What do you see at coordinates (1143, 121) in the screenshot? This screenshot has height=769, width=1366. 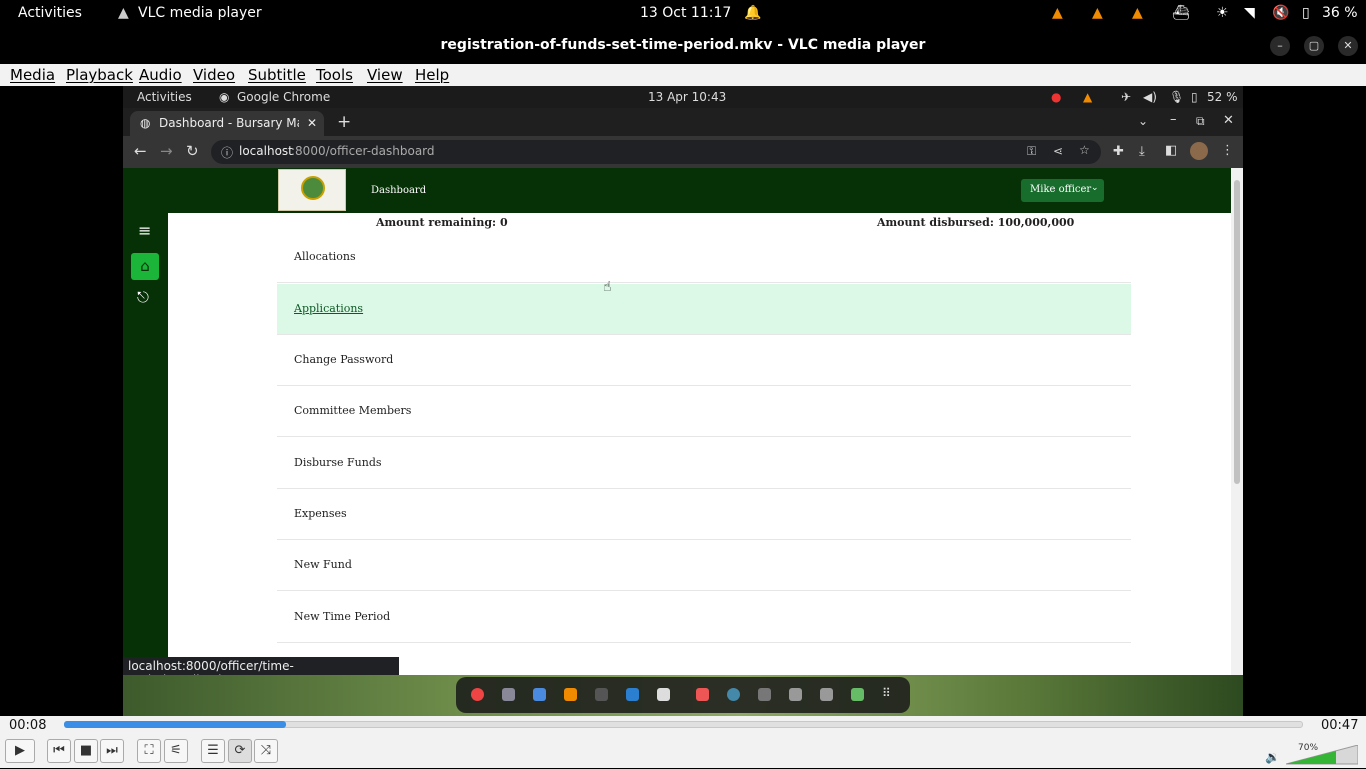 I see `tab-search-icon: ⌄` at bounding box center [1143, 121].